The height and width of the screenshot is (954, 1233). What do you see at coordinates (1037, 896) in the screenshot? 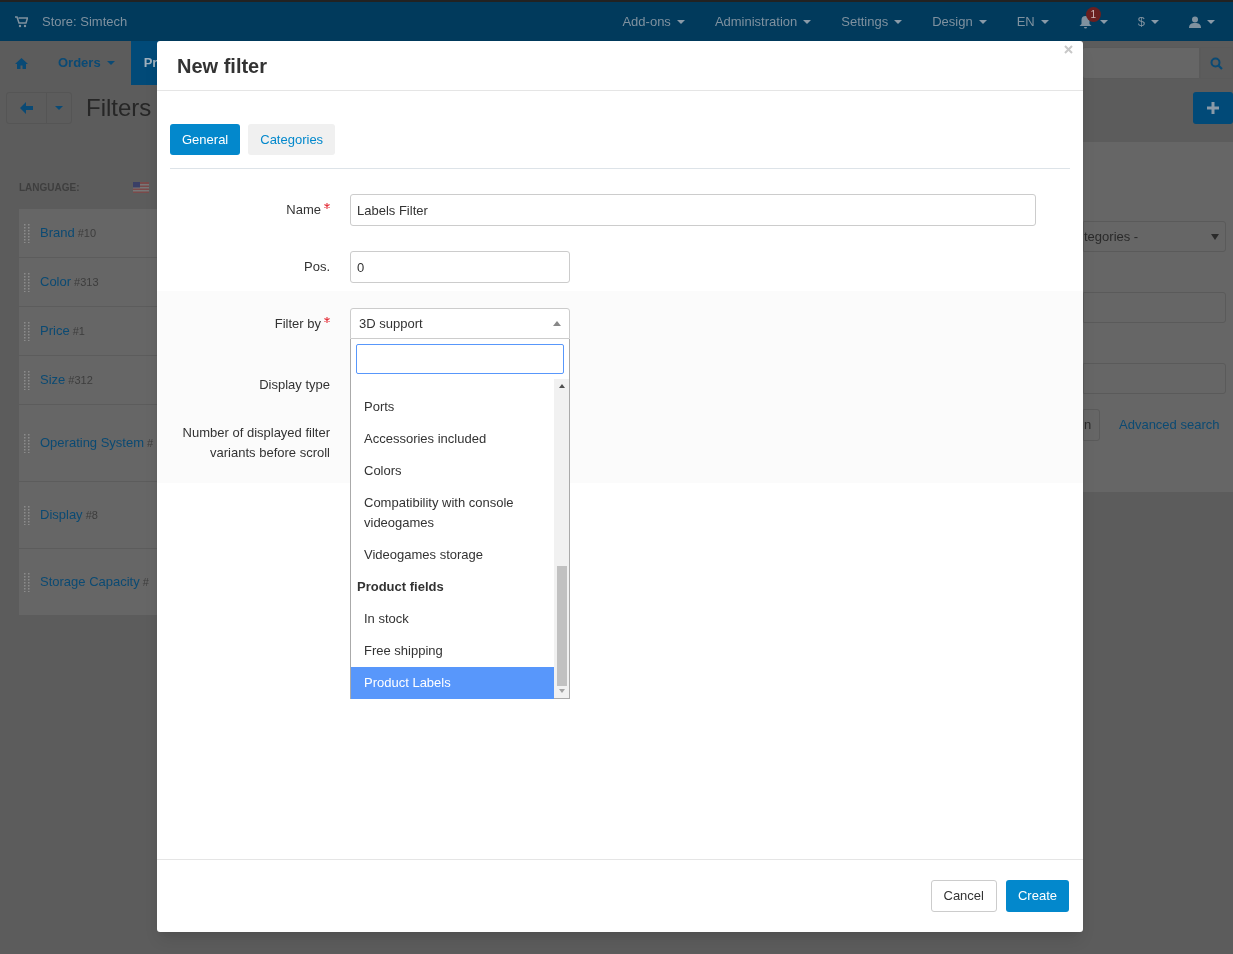
I see `create-button: Create` at bounding box center [1037, 896].